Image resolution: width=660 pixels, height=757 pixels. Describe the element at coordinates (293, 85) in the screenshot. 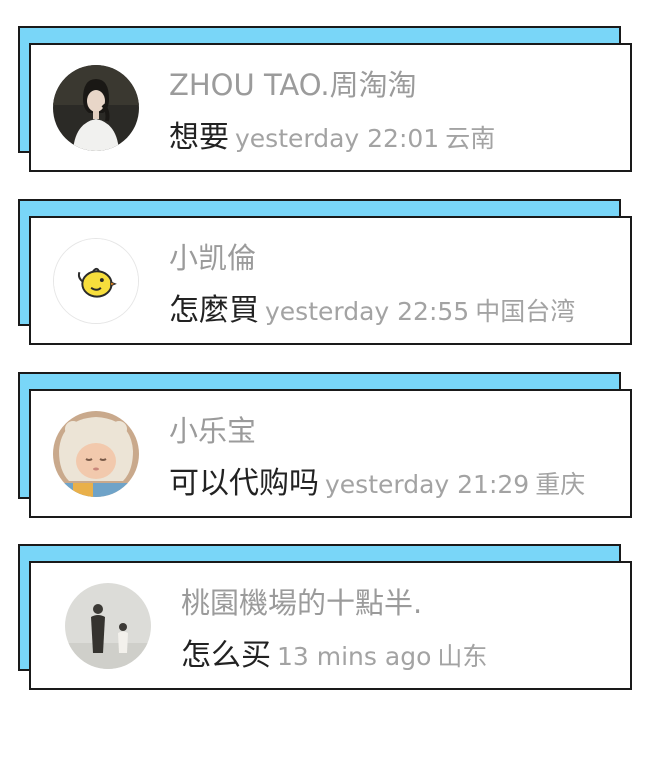

I see `commenter-name: ZHOU TAO.周淘淘` at that location.